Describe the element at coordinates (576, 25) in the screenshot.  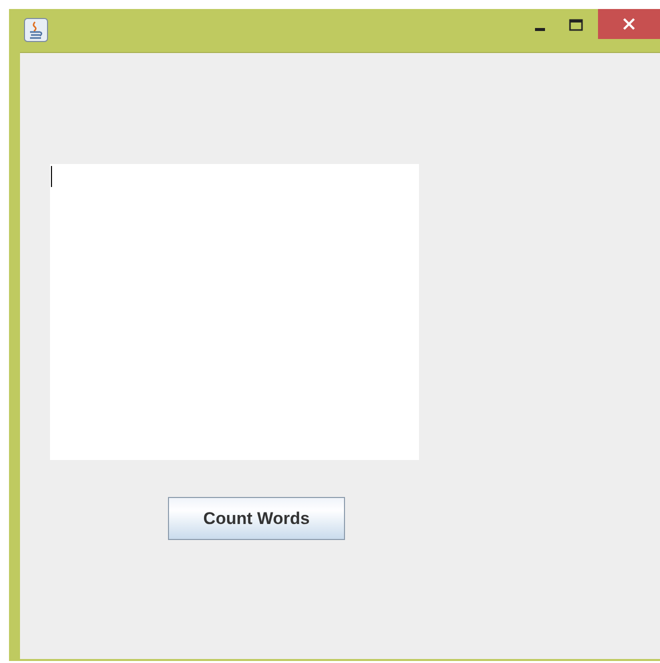
I see `maximize-icon` at that location.